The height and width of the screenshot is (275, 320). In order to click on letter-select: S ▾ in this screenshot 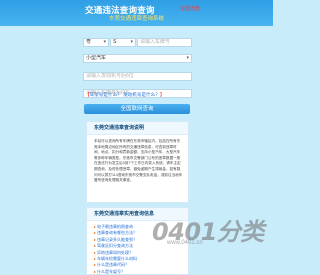, I will do `click(123, 42)`.